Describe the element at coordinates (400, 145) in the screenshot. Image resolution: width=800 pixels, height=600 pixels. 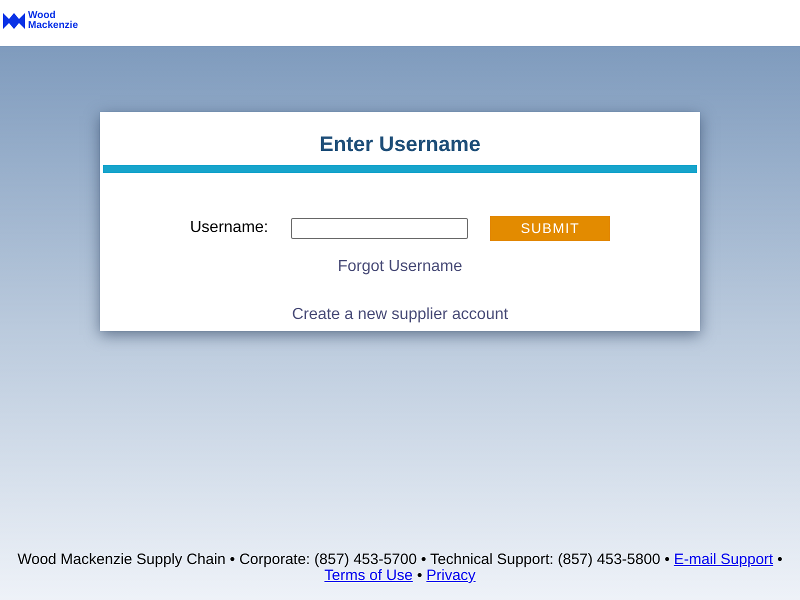
I see `card-title: Enter Username` at that location.